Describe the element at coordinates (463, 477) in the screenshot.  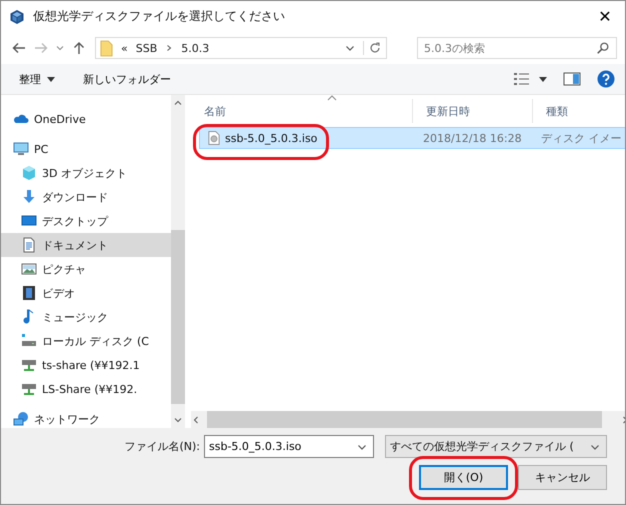
I see `open-button: 開く(O)` at that location.